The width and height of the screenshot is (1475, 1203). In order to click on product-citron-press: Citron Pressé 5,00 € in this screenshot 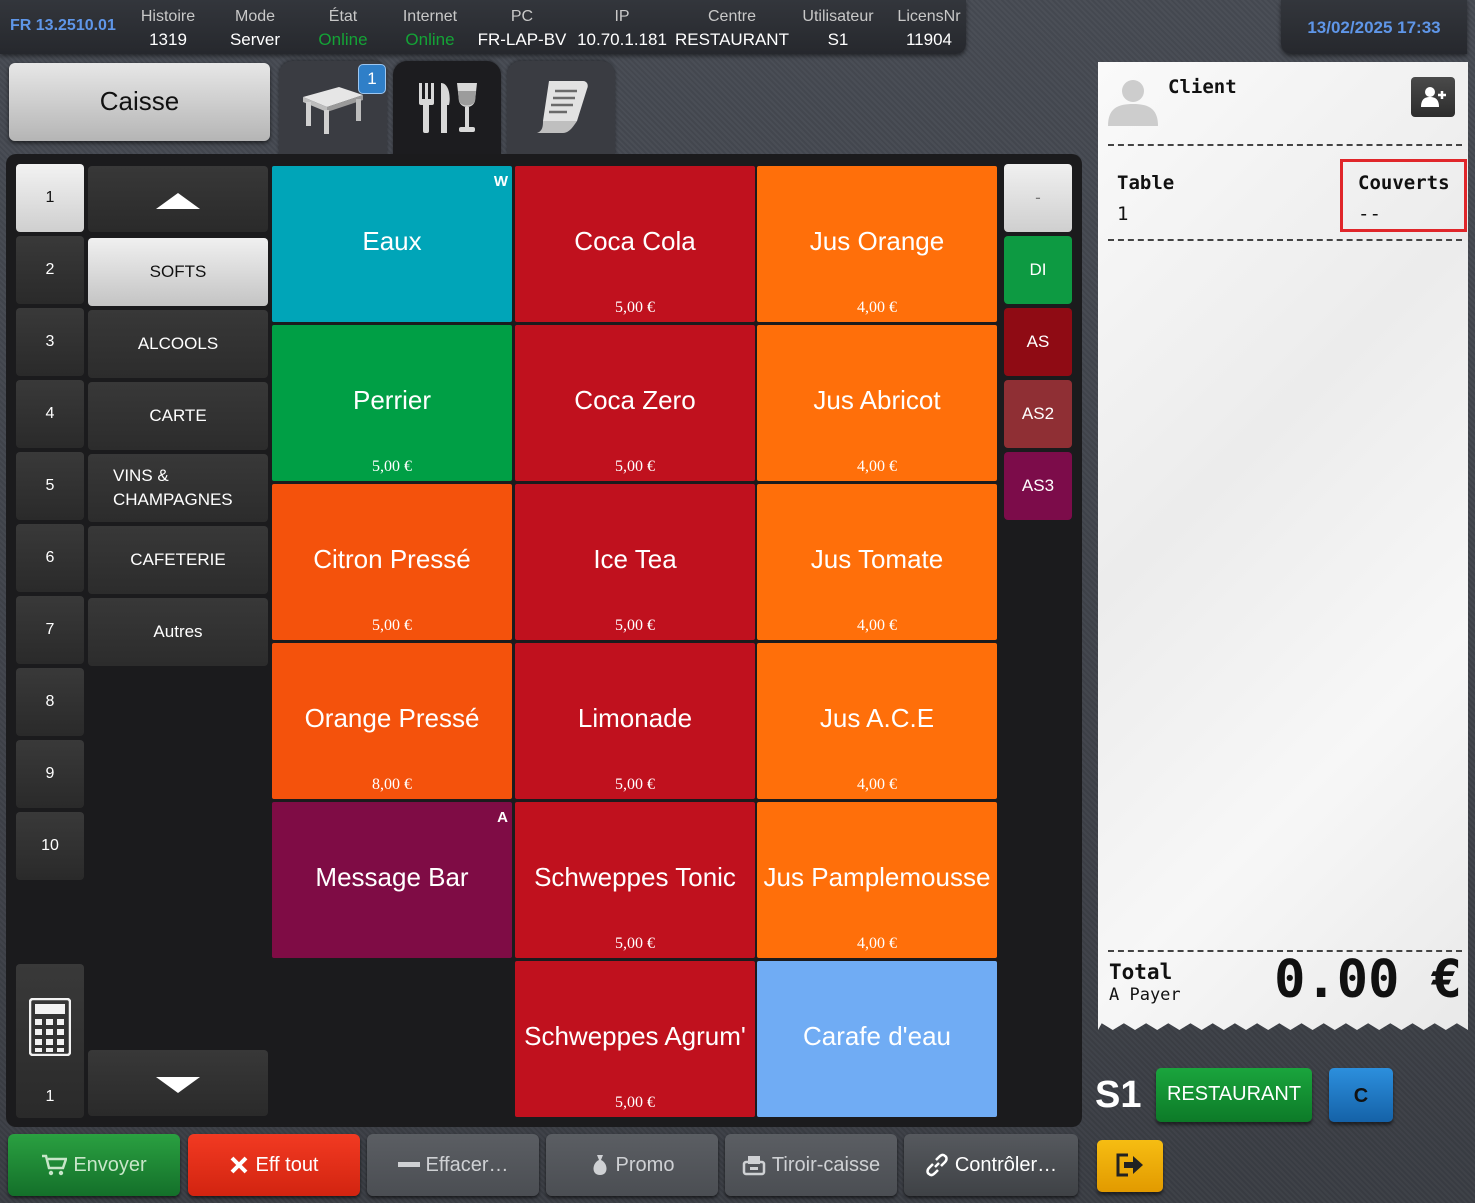, I will do `click(392, 562)`.